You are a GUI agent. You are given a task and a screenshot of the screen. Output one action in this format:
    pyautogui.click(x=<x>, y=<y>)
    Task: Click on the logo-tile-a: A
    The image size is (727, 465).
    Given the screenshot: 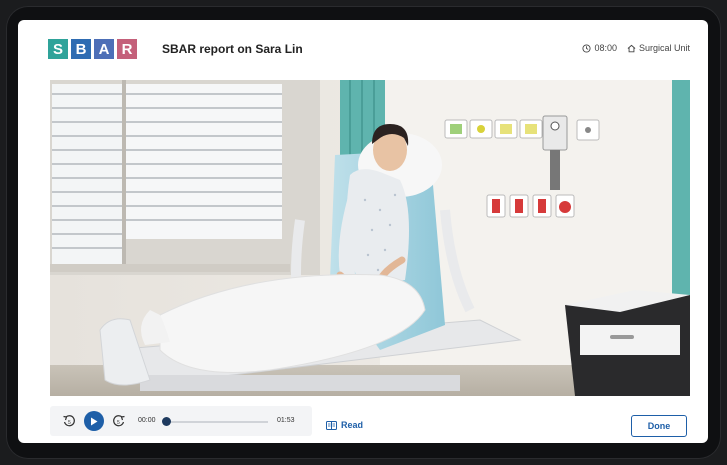 What is the action you would take?
    pyautogui.click(x=104, y=49)
    